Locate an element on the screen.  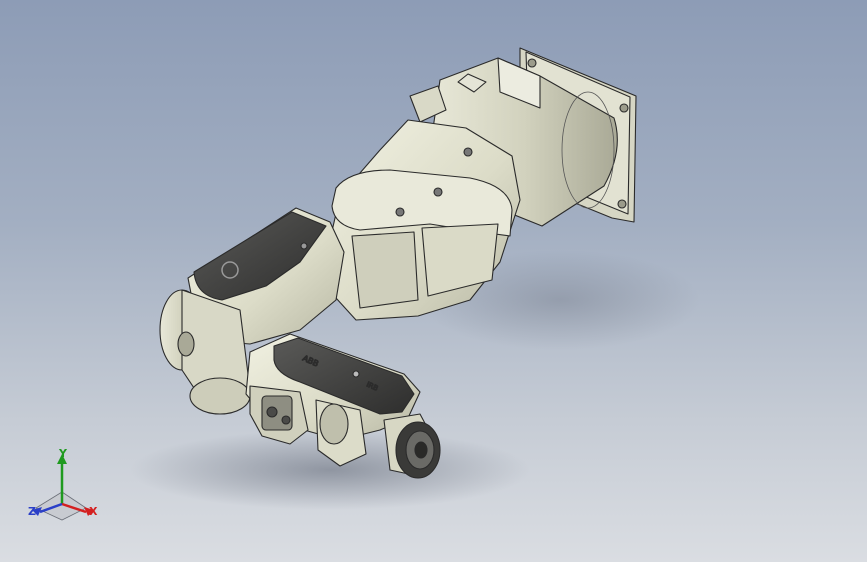
shoulder-drum is located at coordinates (205, 352).